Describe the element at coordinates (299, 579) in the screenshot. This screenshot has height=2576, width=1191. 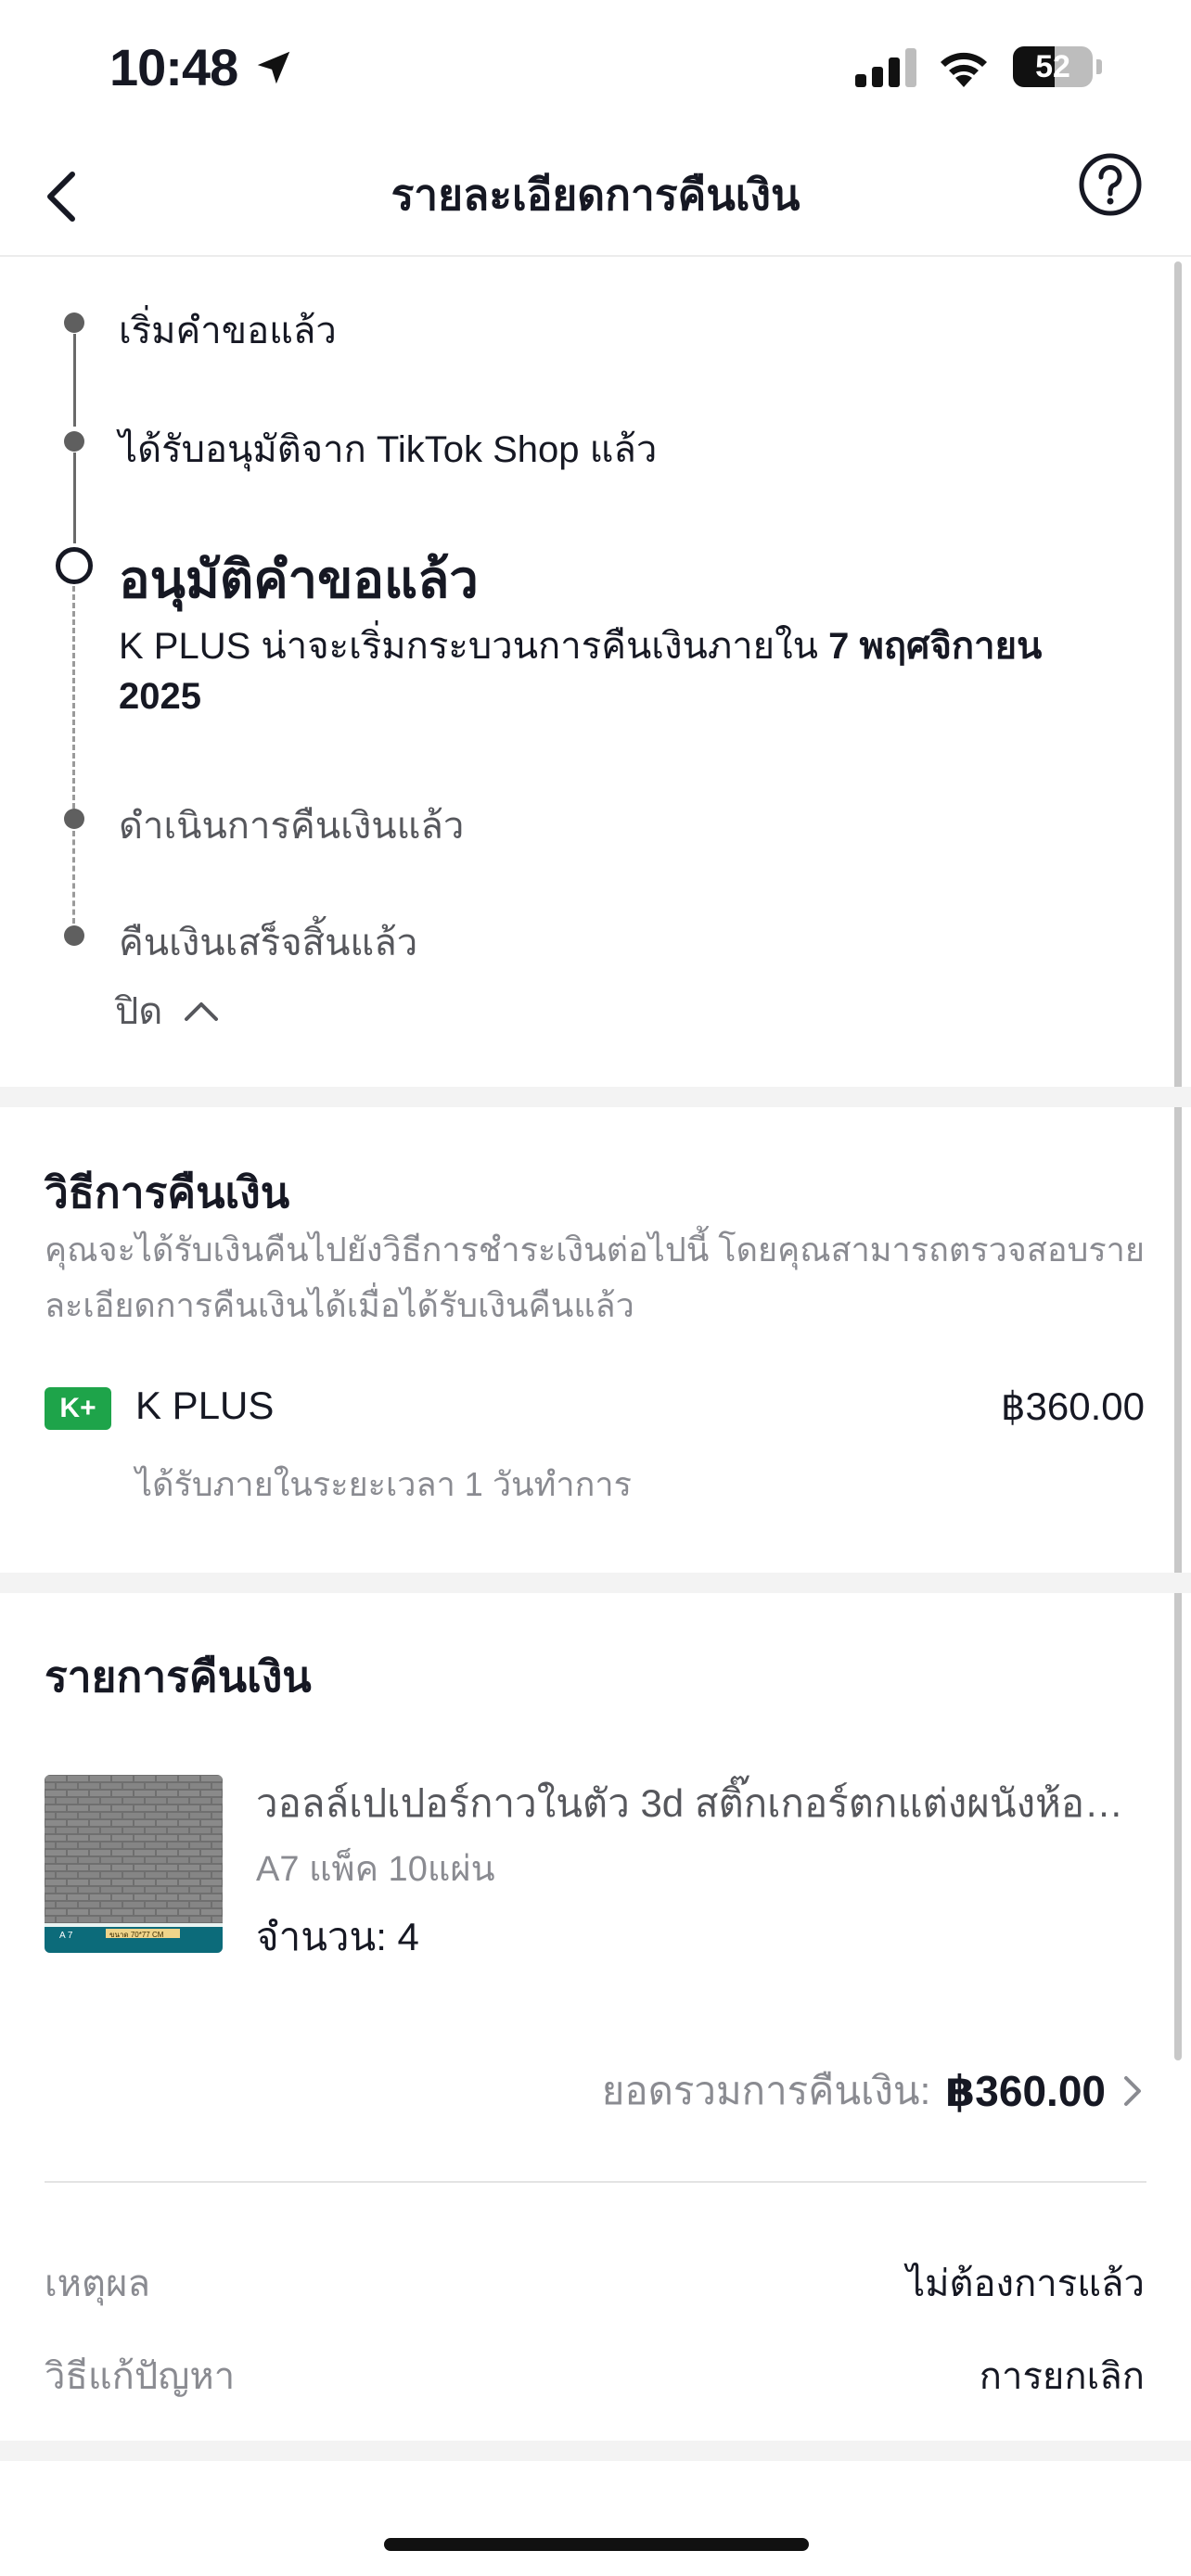
I see `timeline-current-step: อนุมัติคำขอแล้ว` at that location.